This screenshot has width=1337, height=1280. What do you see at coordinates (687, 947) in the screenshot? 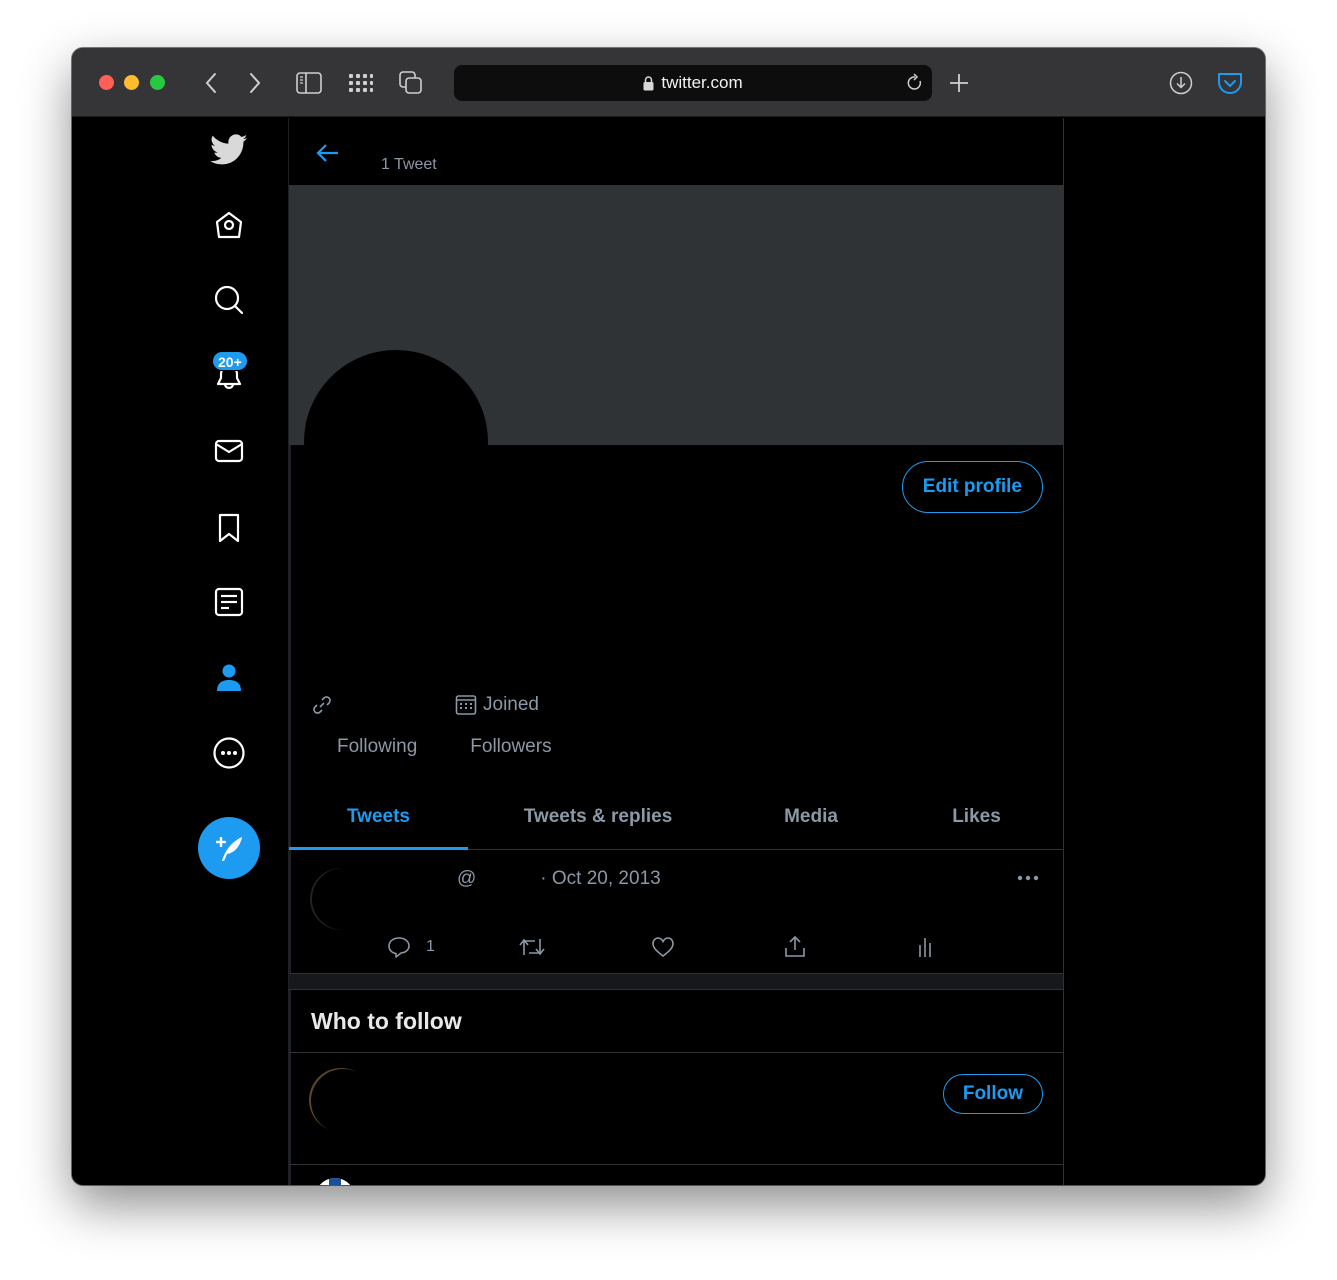
I see `tweet-actions: 1` at bounding box center [687, 947].